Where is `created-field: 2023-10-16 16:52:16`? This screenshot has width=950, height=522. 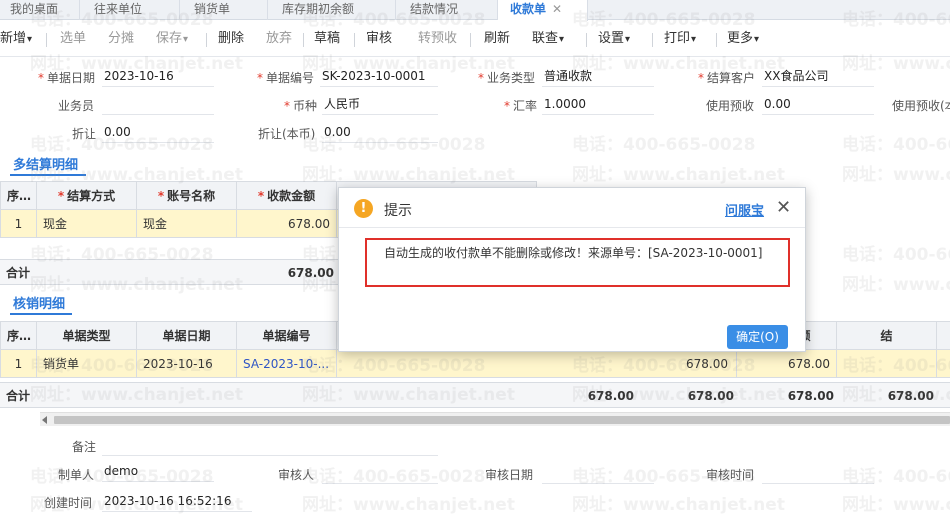 created-field: 2023-10-16 16:52:16 is located at coordinates (177, 501).